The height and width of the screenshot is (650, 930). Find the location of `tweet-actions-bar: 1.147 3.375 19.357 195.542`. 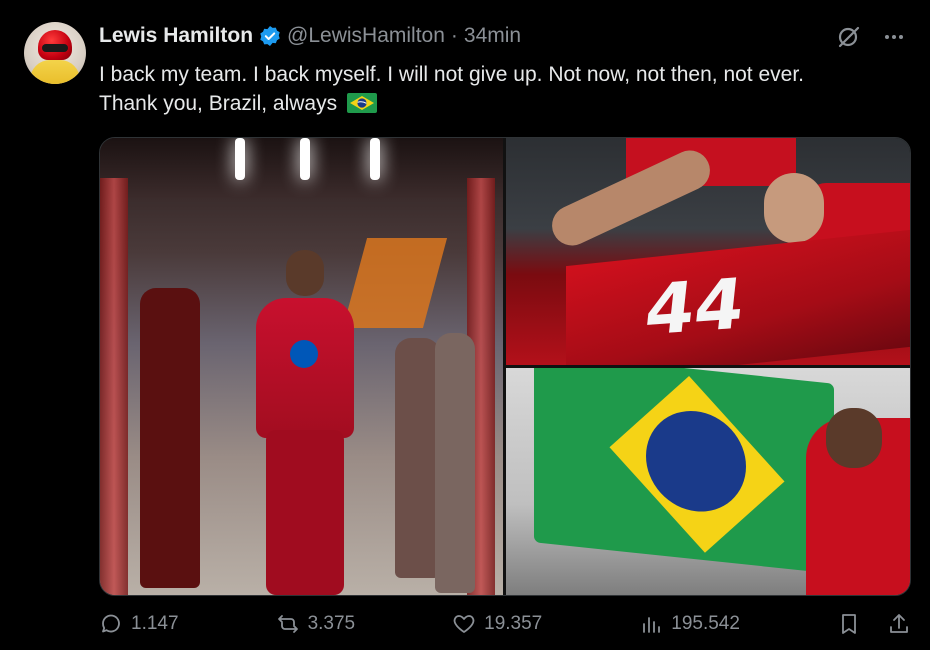

tweet-actions-bar: 1.147 3.375 19.357 195.542 is located at coordinates (505, 624).